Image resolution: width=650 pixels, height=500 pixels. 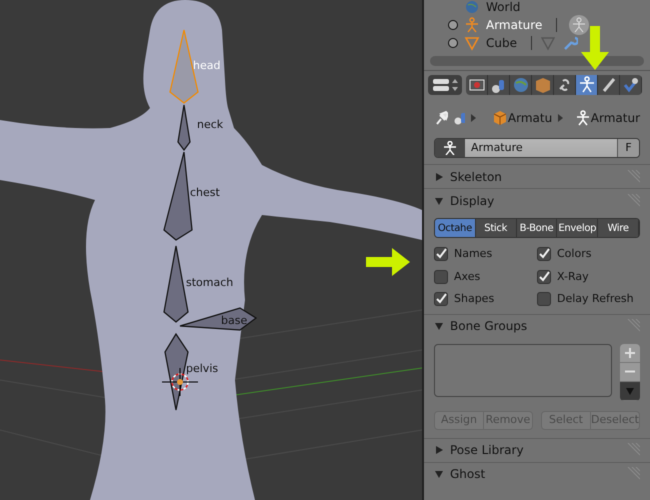 I want to click on bone-label: neck, so click(x=210, y=124).